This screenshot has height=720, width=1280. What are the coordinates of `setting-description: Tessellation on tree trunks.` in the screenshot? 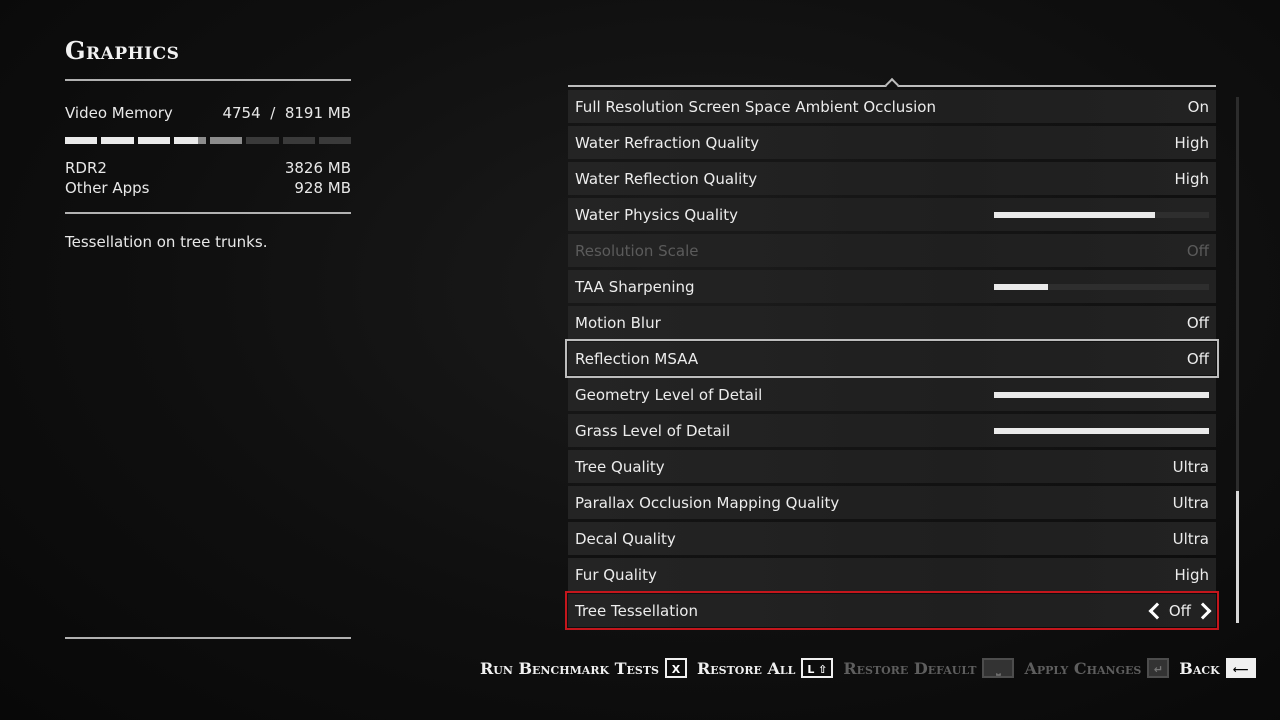 It's located at (166, 242).